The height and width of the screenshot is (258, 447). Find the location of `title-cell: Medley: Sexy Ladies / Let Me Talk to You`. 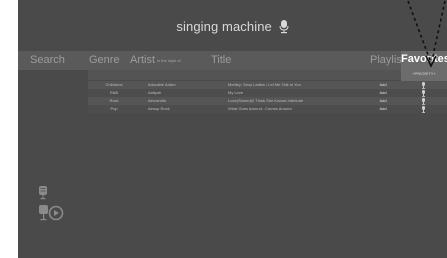

title-cell: Medley: Sexy Ladies / Let Me Talk to You is located at coordinates (264, 84).